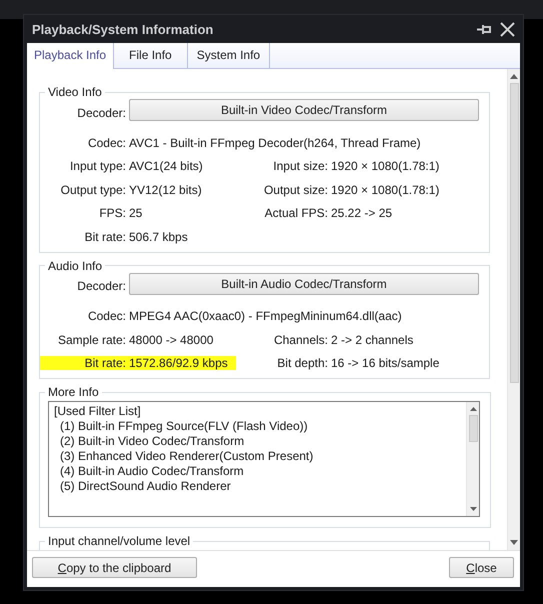  What do you see at coordinates (304, 283) in the screenshot?
I see `decoder-button: Built-in Audio Codec/Transform` at bounding box center [304, 283].